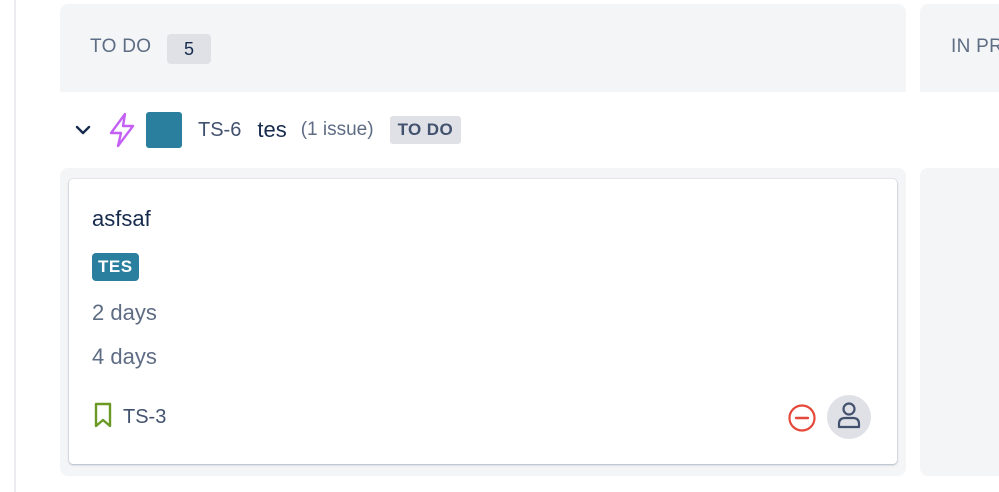  Describe the element at coordinates (103, 417) in the screenshot. I see `bookmark-icon` at that location.